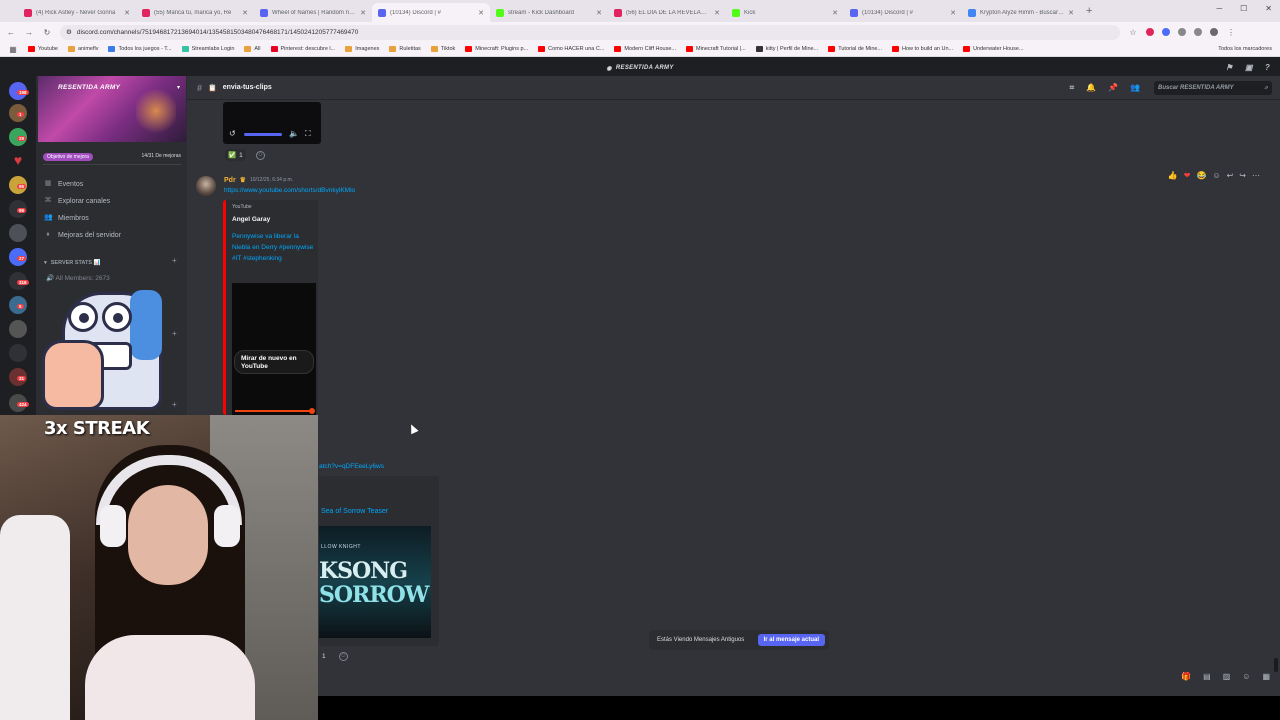  Describe the element at coordinates (251, 219) in the screenshot. I see `embed-author: Angel Garay` at that location.